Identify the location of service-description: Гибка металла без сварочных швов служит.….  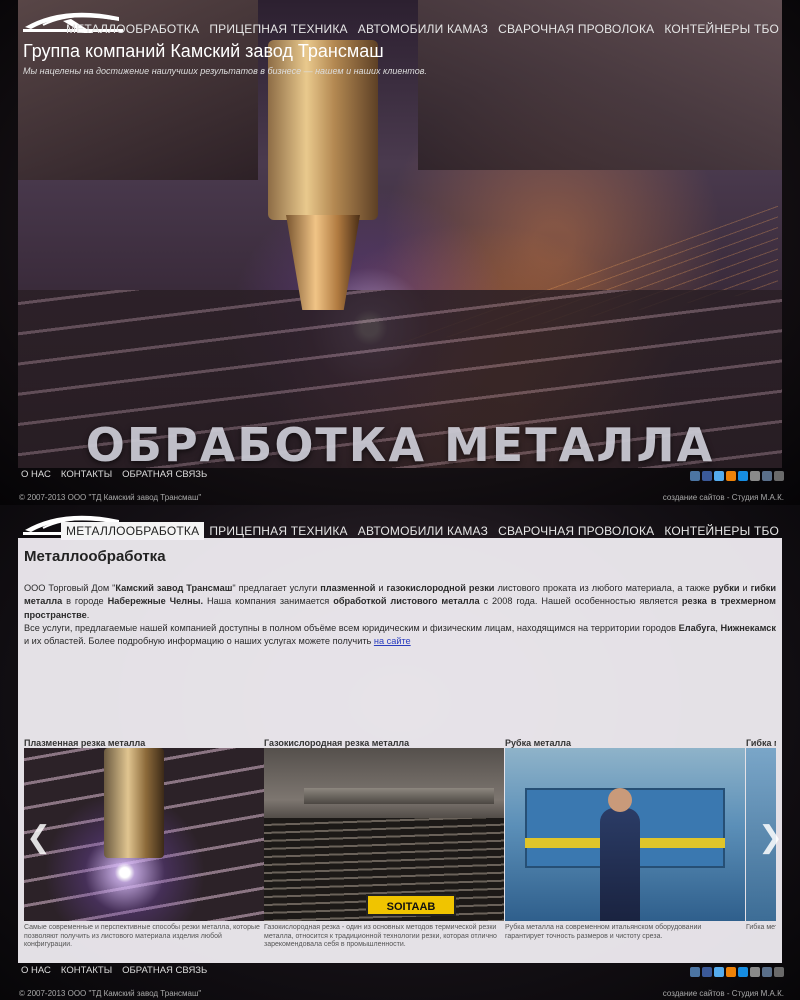
(761, 927).